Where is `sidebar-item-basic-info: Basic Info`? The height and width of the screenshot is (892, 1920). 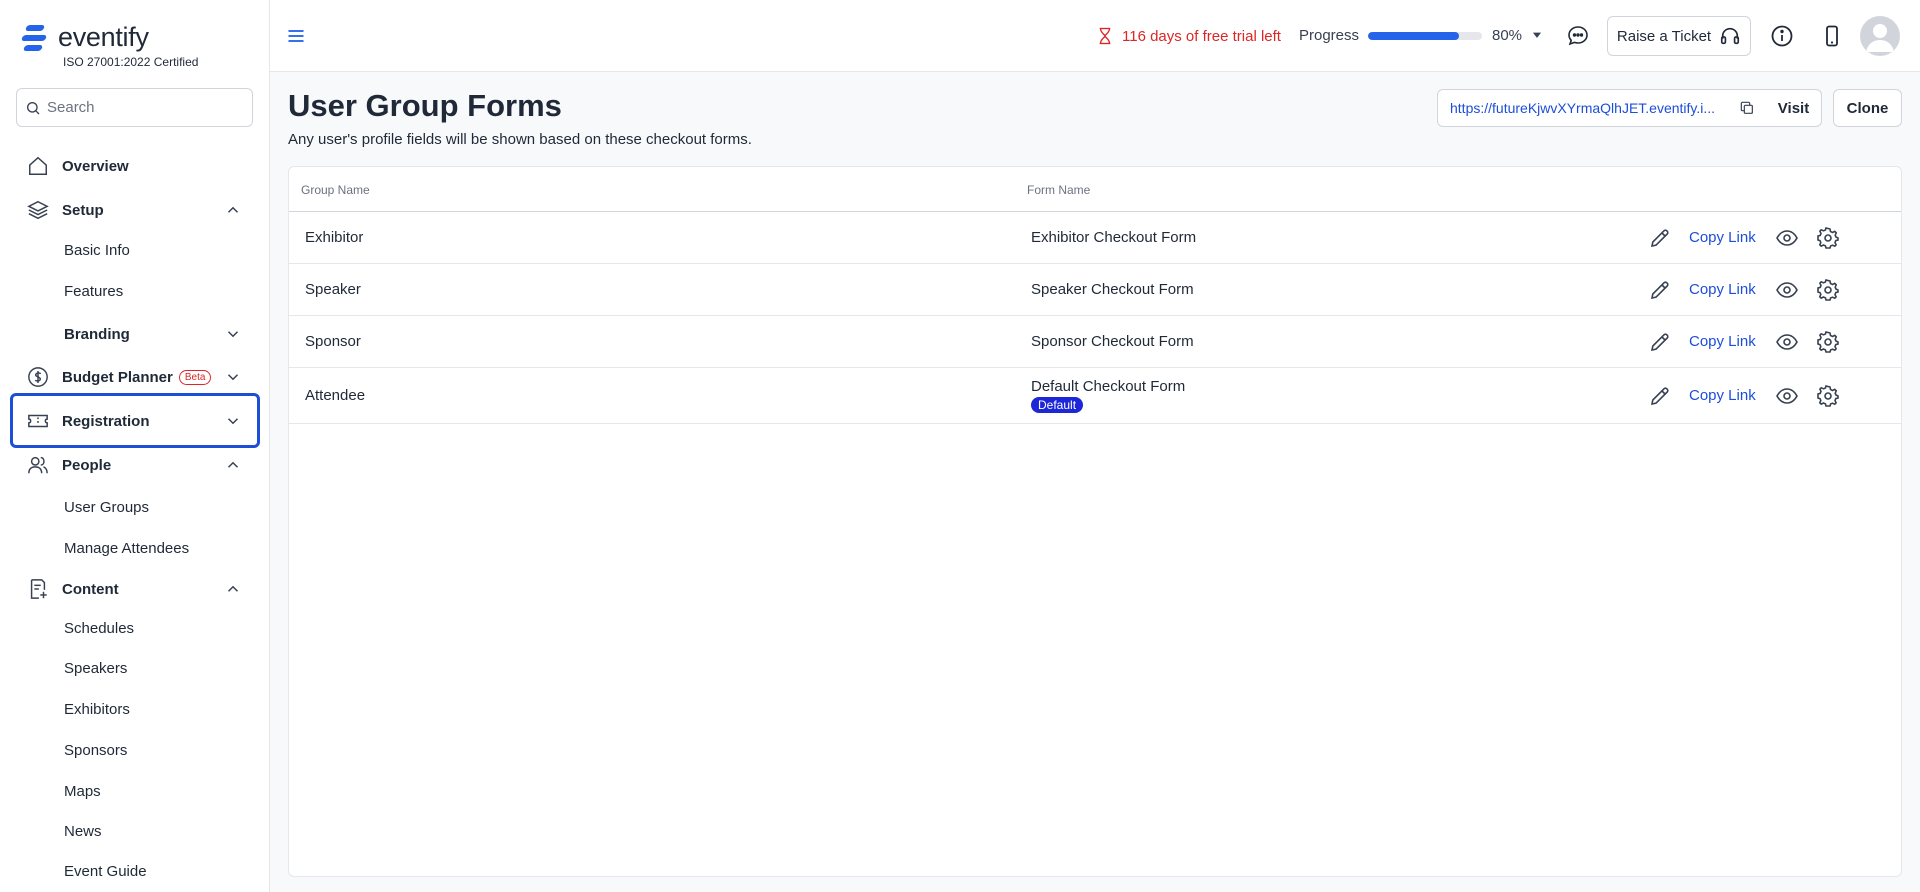
sidebar-item-basic-info: Basic Info is located at coordinates (97, 250).